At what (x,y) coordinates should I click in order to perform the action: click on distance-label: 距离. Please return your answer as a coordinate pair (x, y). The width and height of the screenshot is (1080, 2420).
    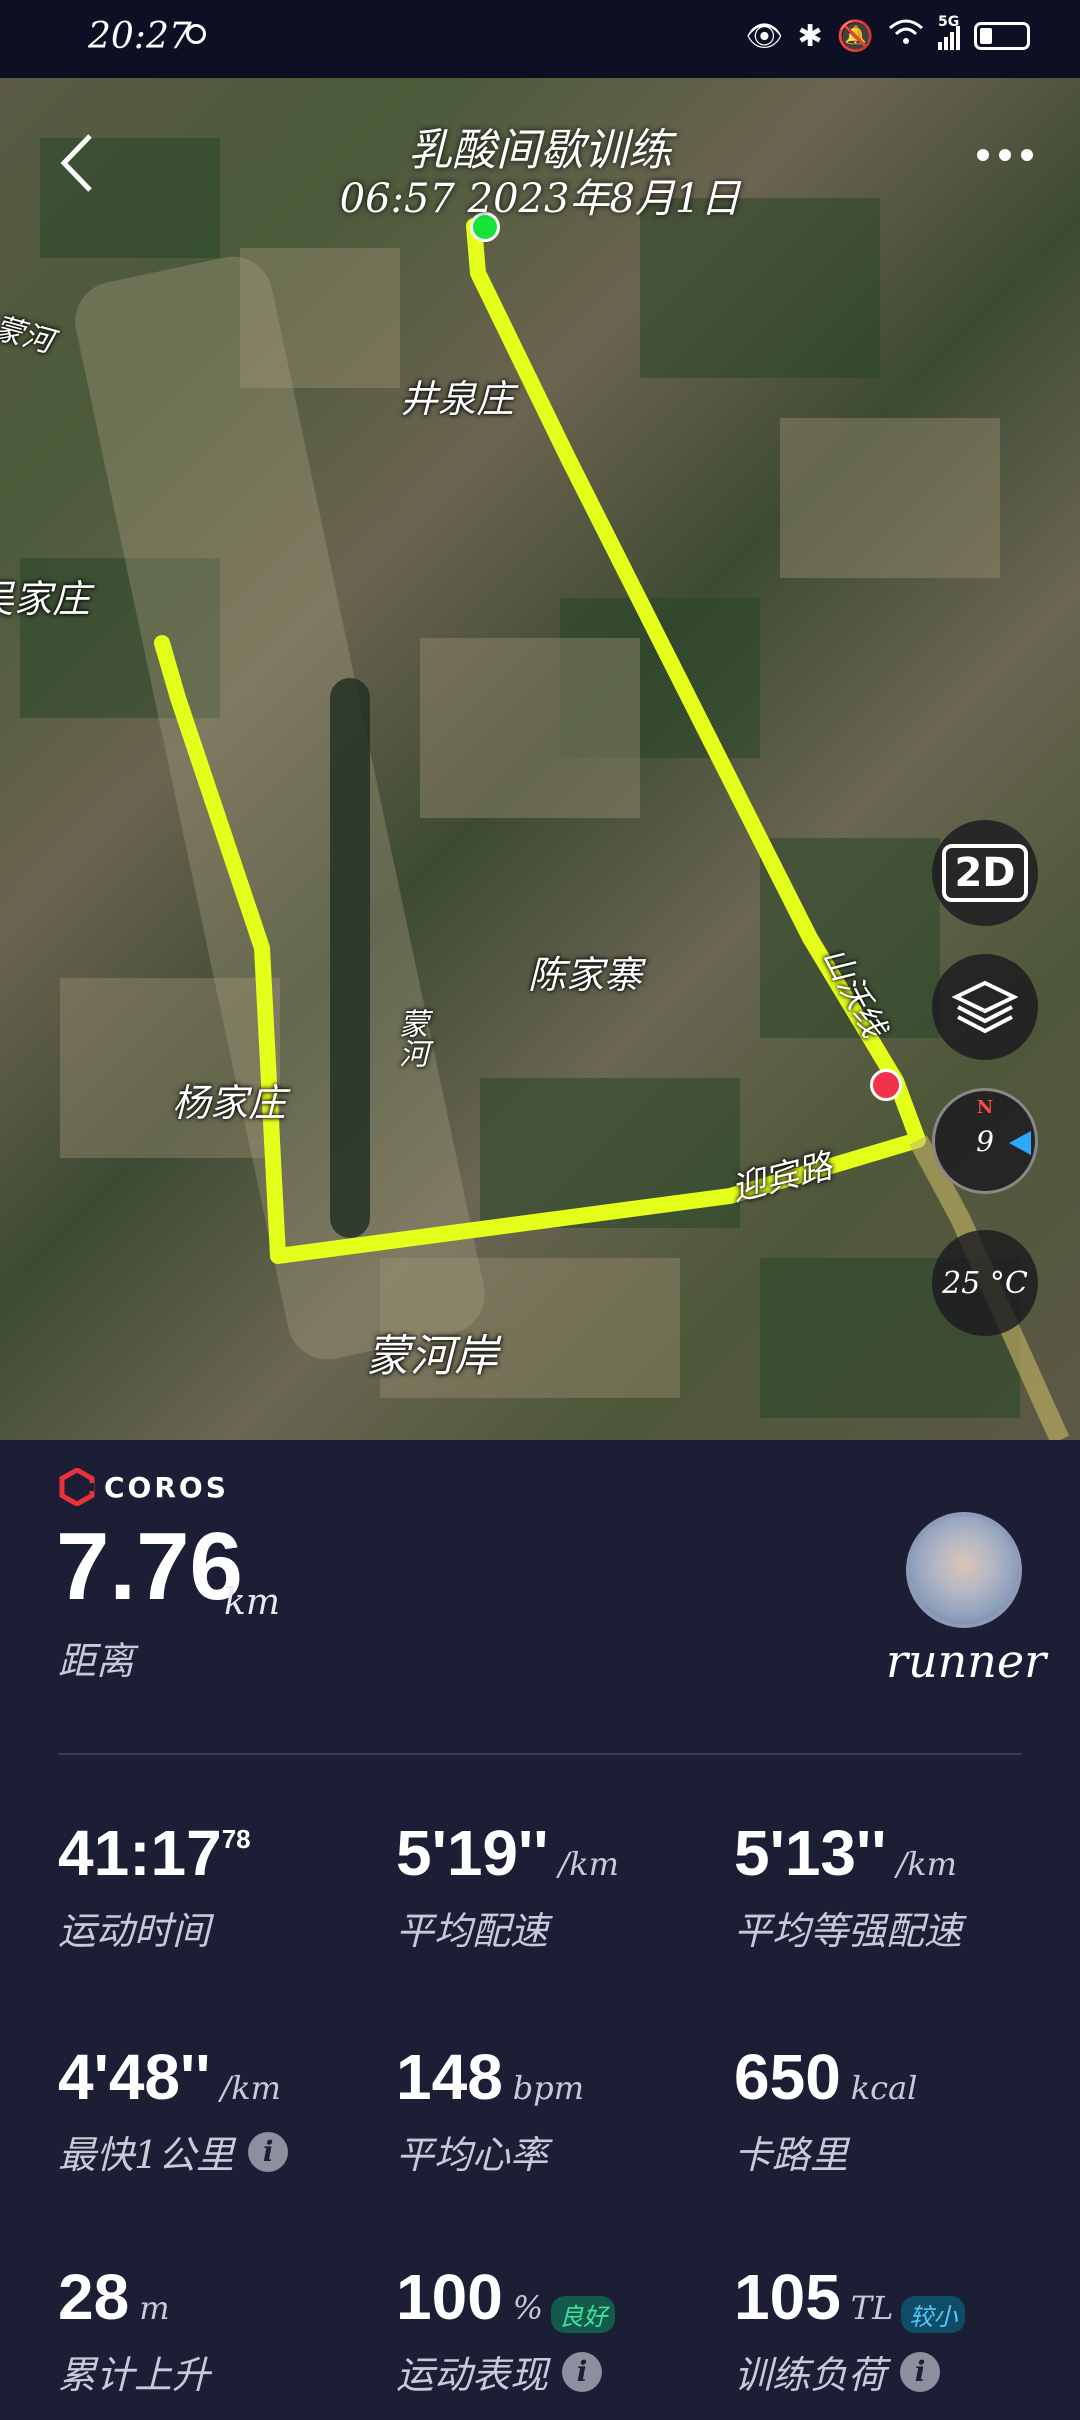
    Looking at the image, I should click on (96, 1661).